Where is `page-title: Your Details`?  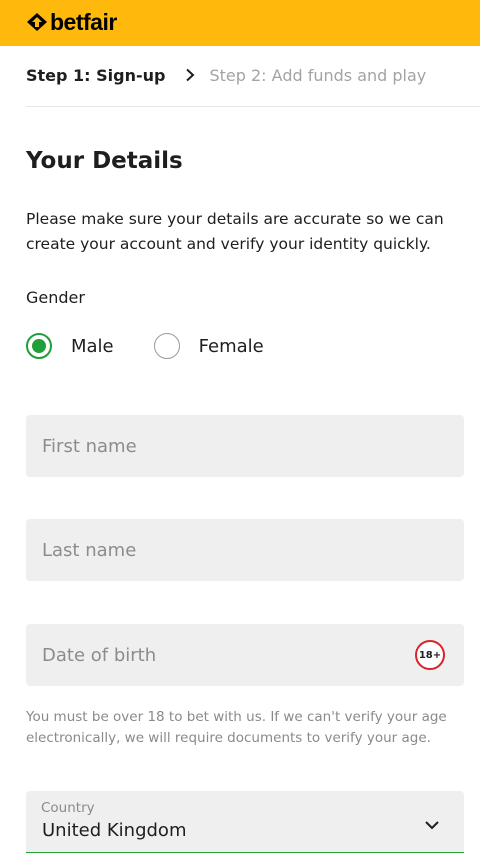 page-title: Your Details is located at coordinates (104, 161).